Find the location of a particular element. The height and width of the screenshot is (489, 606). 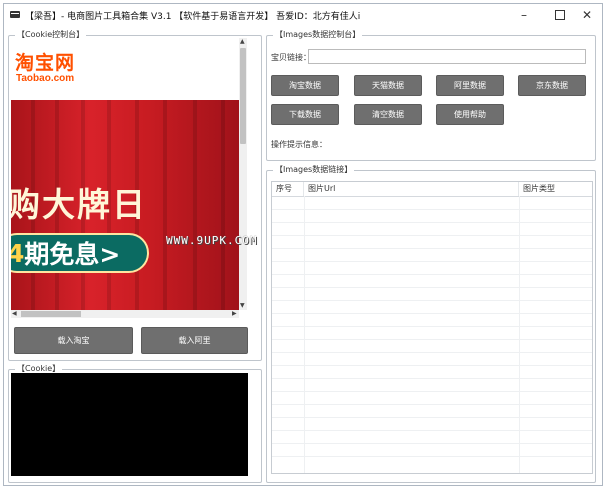

cookie-output-textarea is located at coordinates (129, 424).